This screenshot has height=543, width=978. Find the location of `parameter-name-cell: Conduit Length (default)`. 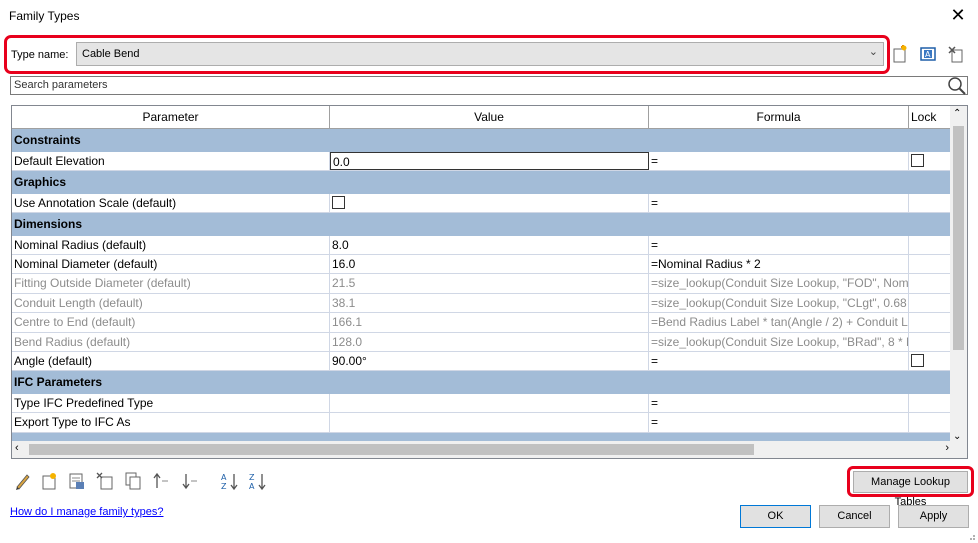

parameter-name-cell: Conduit Length (default) is located at coordinates (171, 303).